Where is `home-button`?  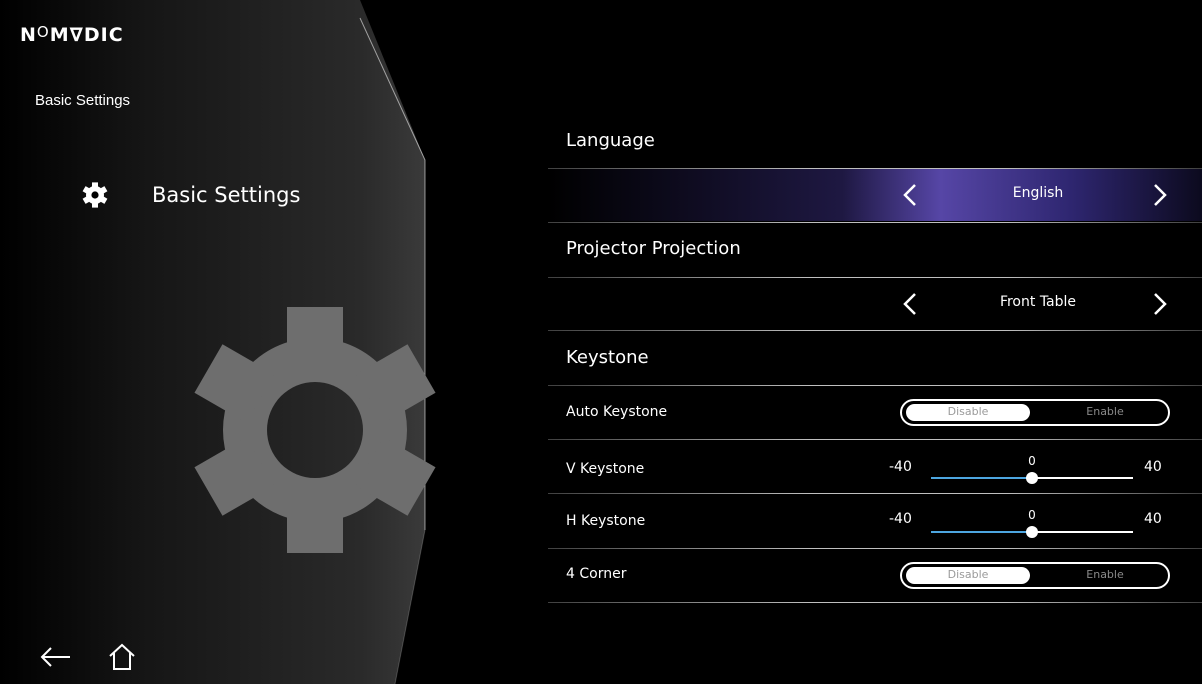
home-button is located at coordinates (122, 659).